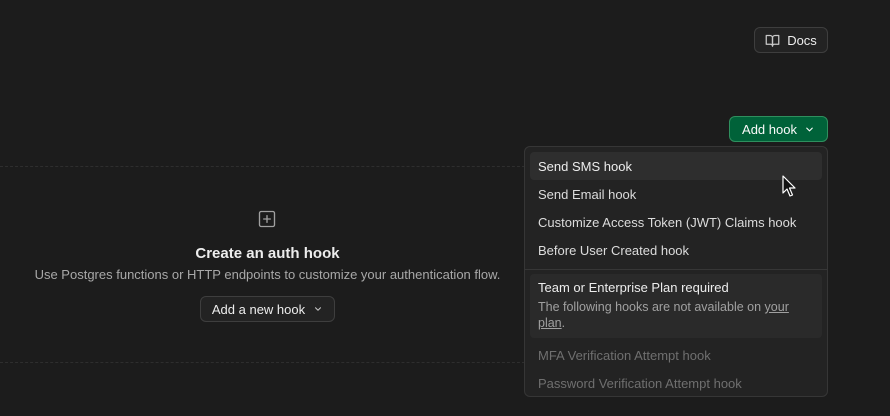  I want to click on mouse-pointer-icon, so click(789, 186).